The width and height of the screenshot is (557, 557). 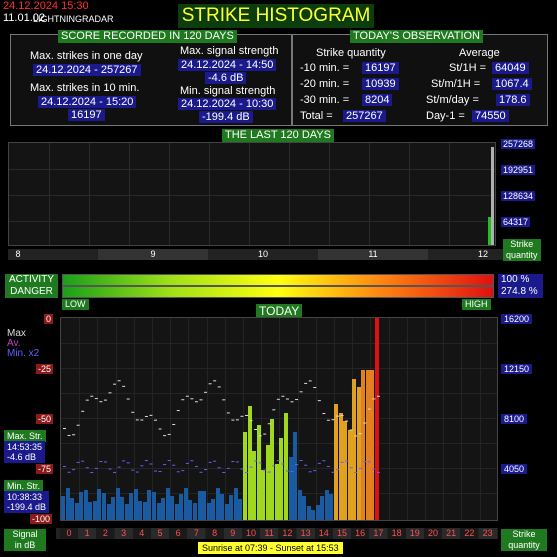 I want to click on y-tick: 192951, so click(x=518, y=170).